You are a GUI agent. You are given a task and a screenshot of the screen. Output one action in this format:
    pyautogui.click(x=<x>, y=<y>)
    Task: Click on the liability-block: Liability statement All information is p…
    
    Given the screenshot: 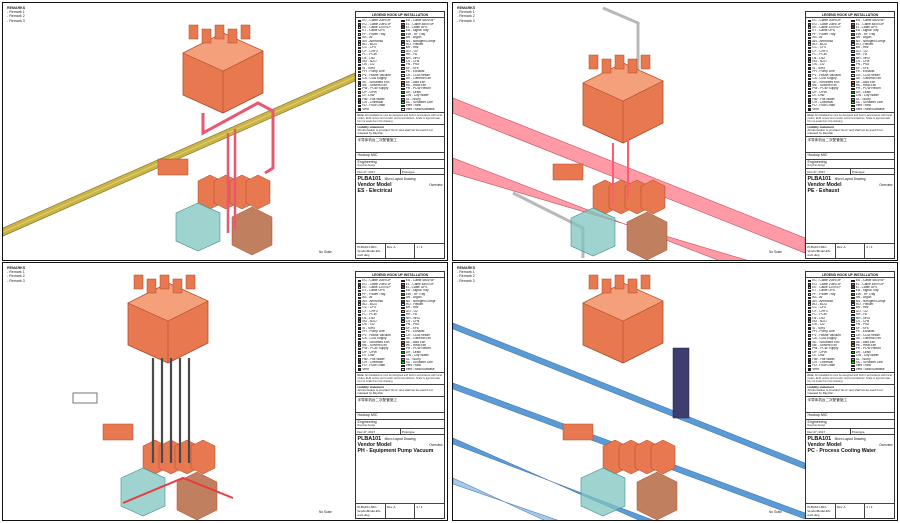 What is the action you would take?
    pyautogui.click(x=400, y=129)
    